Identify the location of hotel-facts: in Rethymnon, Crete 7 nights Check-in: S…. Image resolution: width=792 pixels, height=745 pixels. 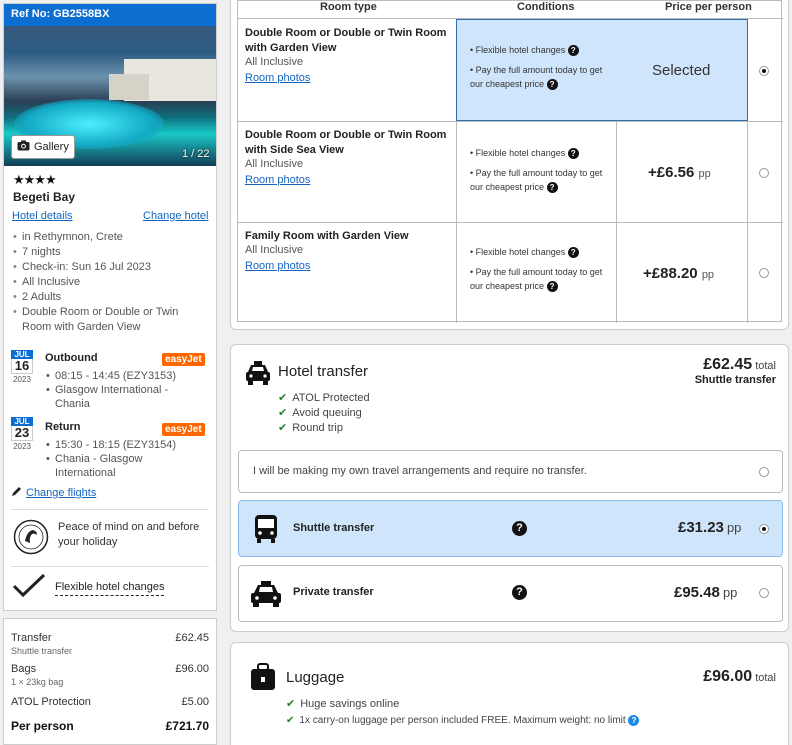
(107, 282).